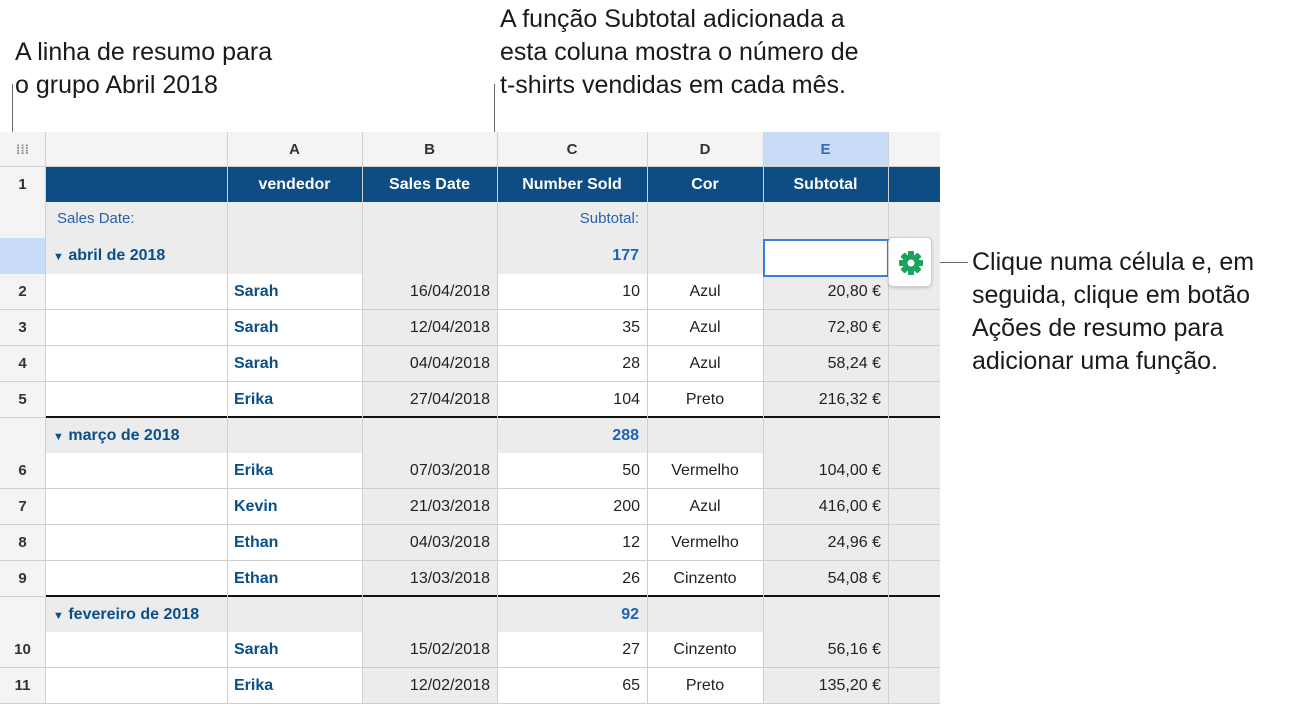  What do you see at coordinates (22, 650) in the screenshot?
I see `row-number: 10` at bounding box center [22, 650].